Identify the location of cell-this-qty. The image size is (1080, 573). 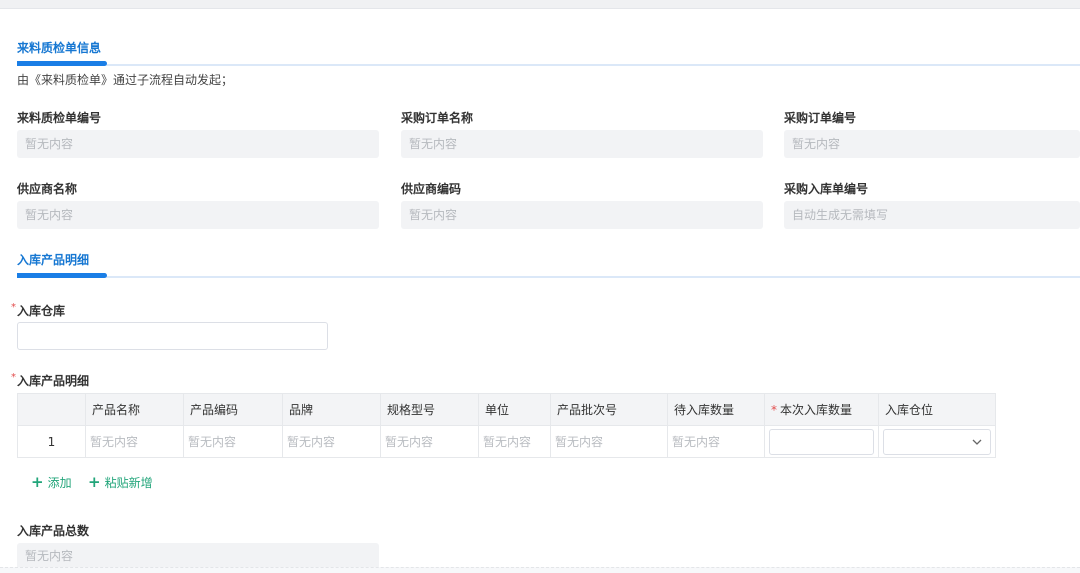
(821, 441).